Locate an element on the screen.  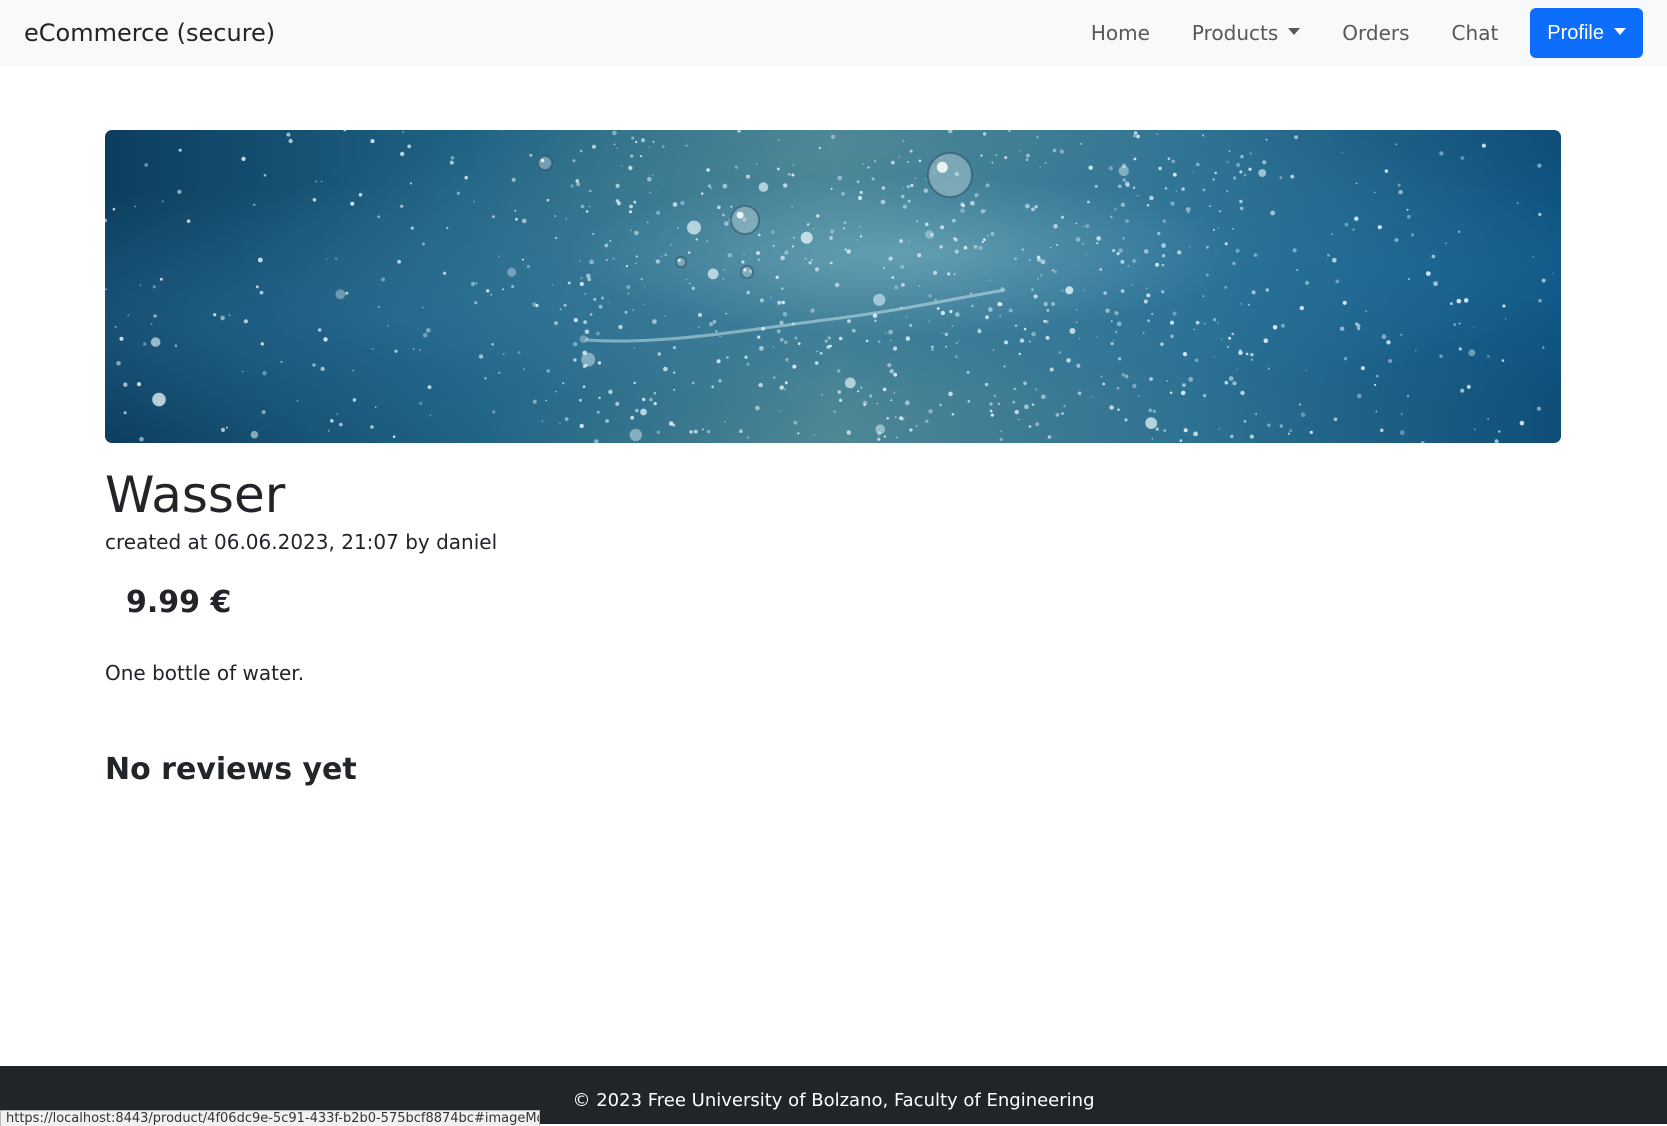
nav-orders-link: Orders is located at coordinates (1375, 33).